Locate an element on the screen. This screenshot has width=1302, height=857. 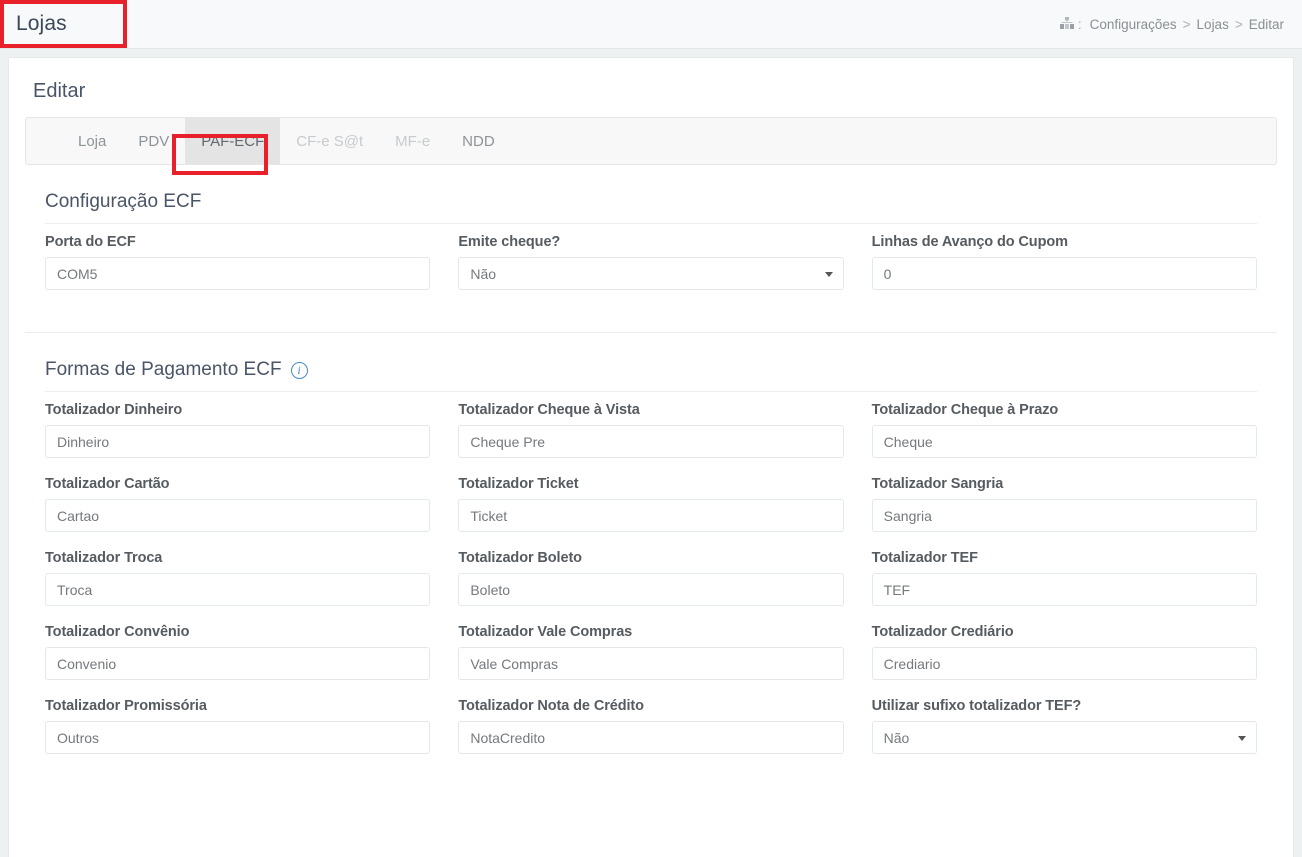
field-totalizador-credi-rio: Totalizador Crediário Crediario is located at coordinates (1064, 661).